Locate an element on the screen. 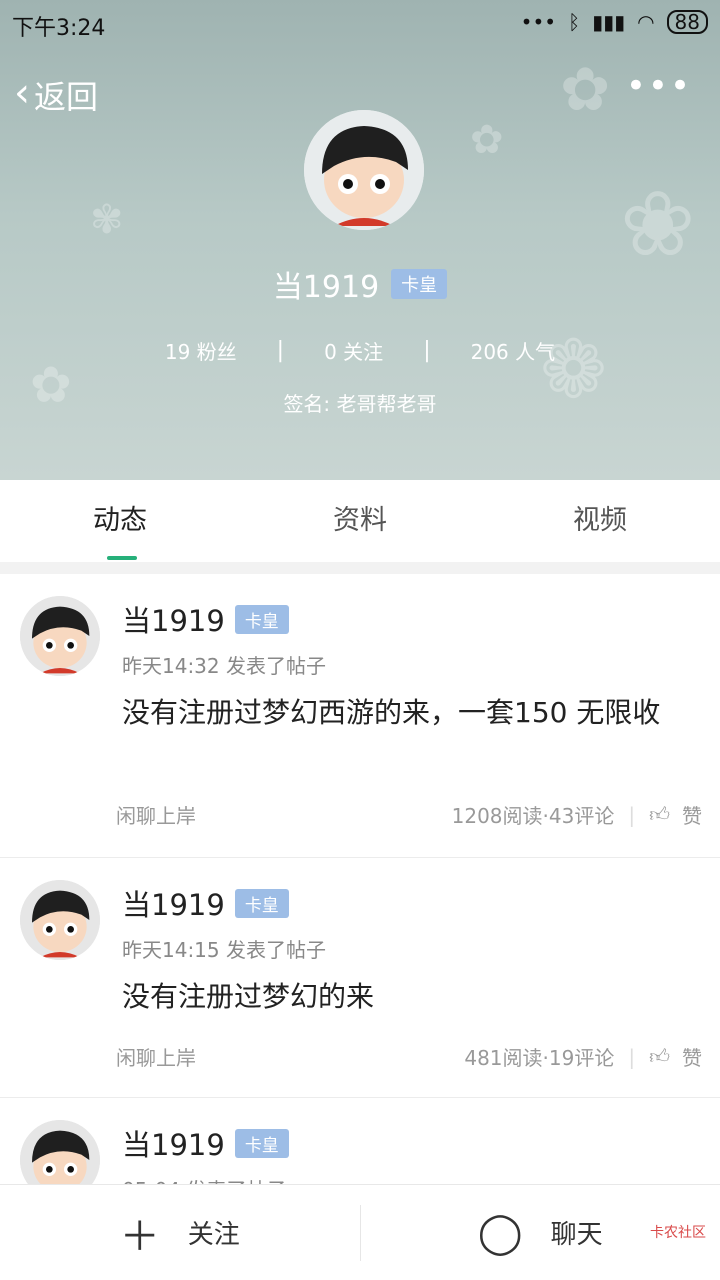 The width and height of the screenshot is (720, 1280). plus-icon: ＋ is located at coordinates (139, 1236).